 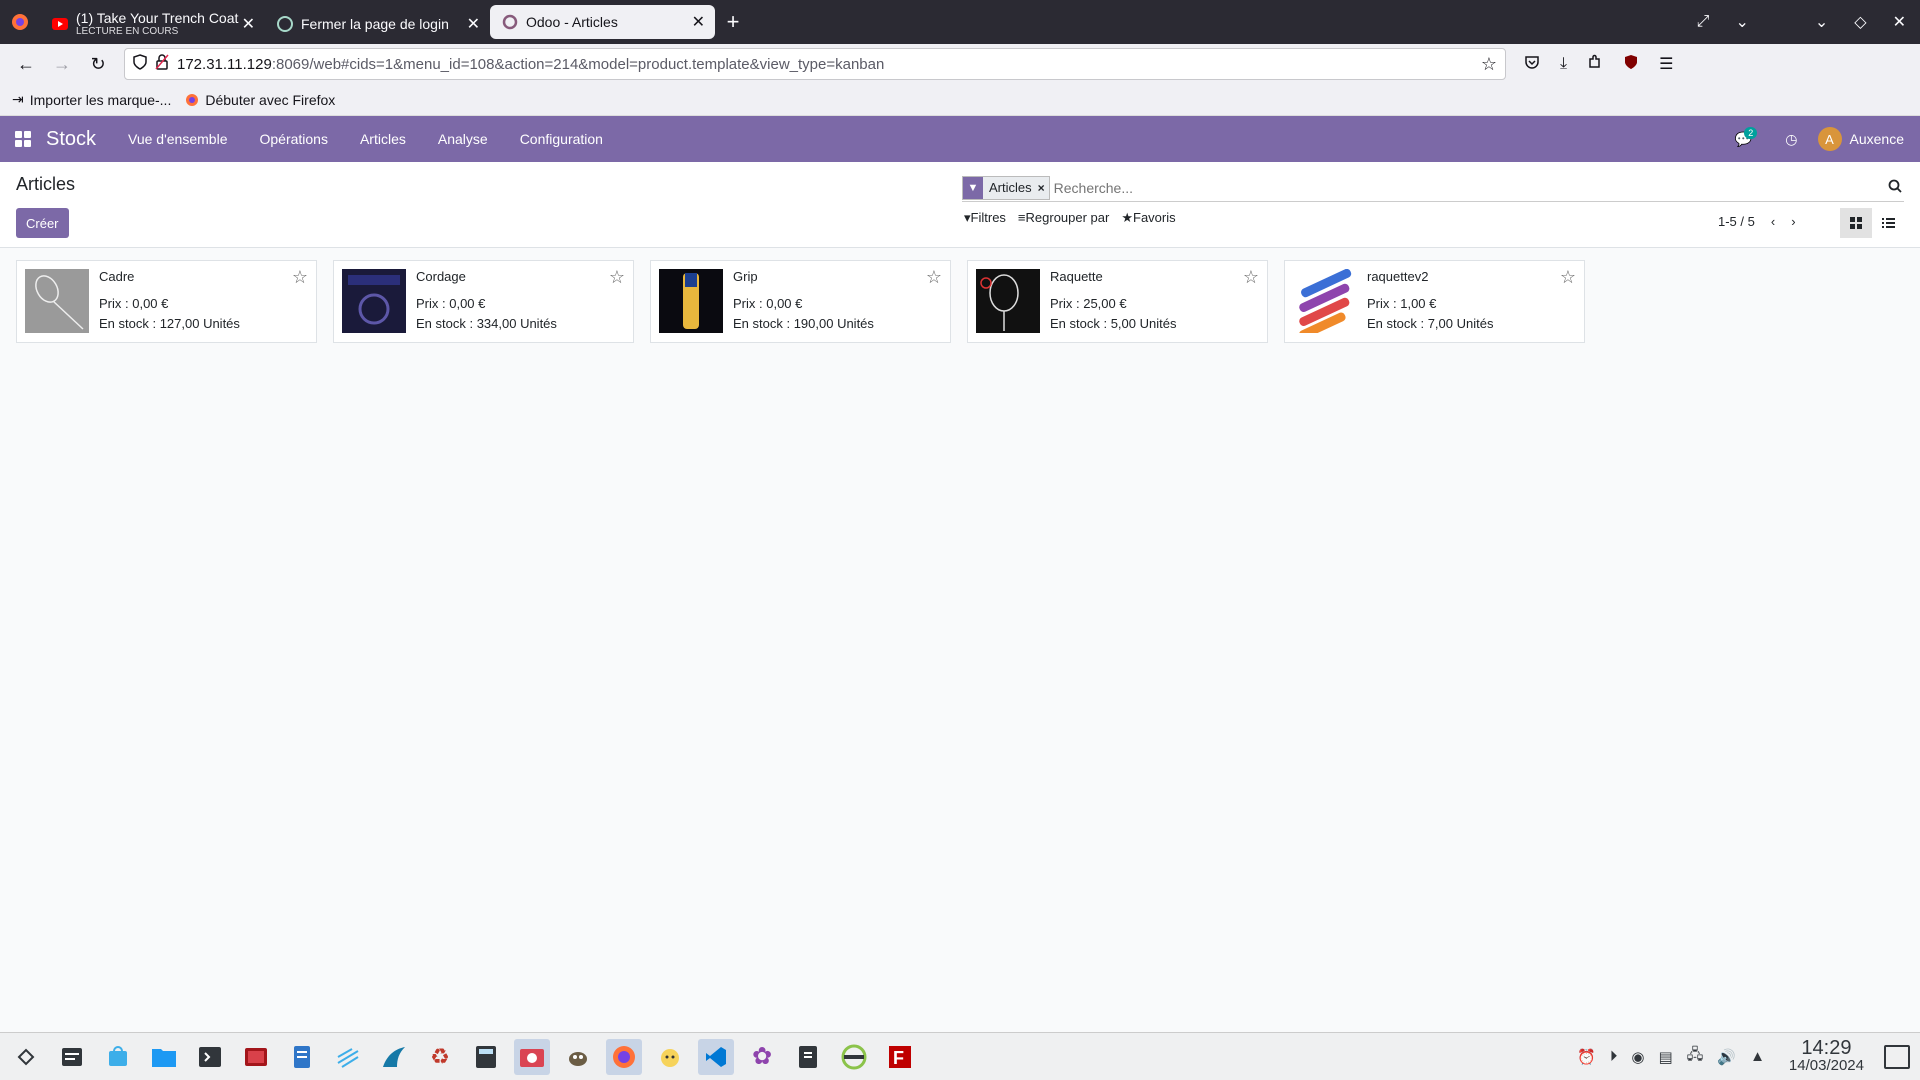 I want to click on forward-icon: →, so click(x=62, y=64).